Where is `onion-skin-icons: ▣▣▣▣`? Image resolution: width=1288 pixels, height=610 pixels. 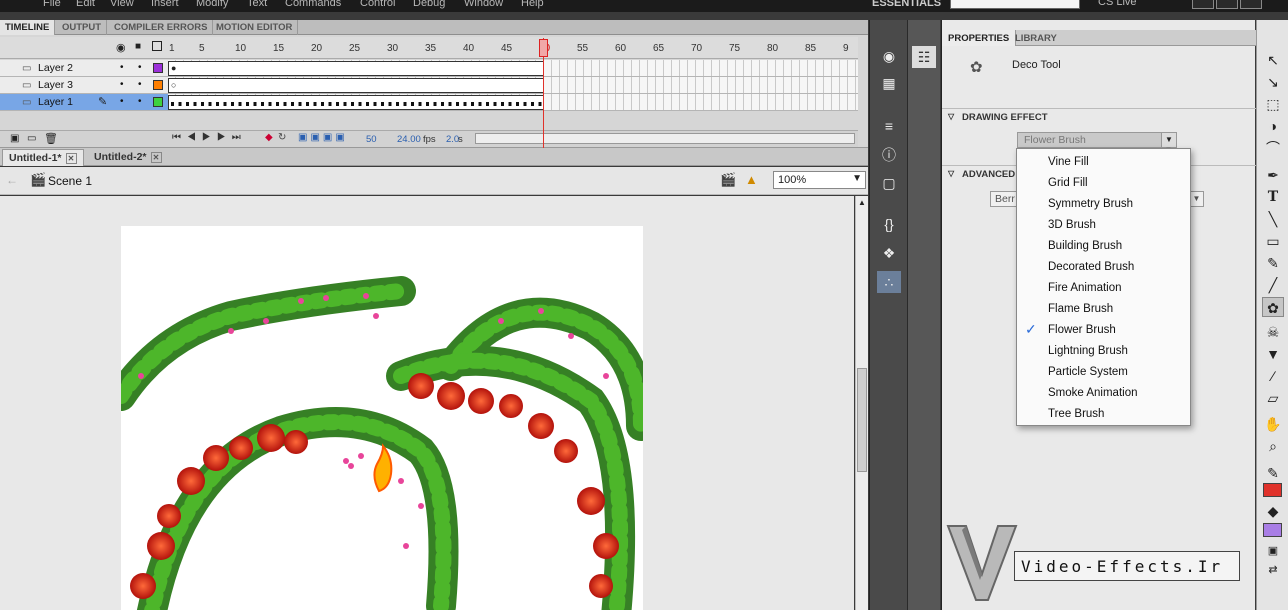
onion-skin-icons: ▣▣▣▣ is located at coordinates (323, 137).